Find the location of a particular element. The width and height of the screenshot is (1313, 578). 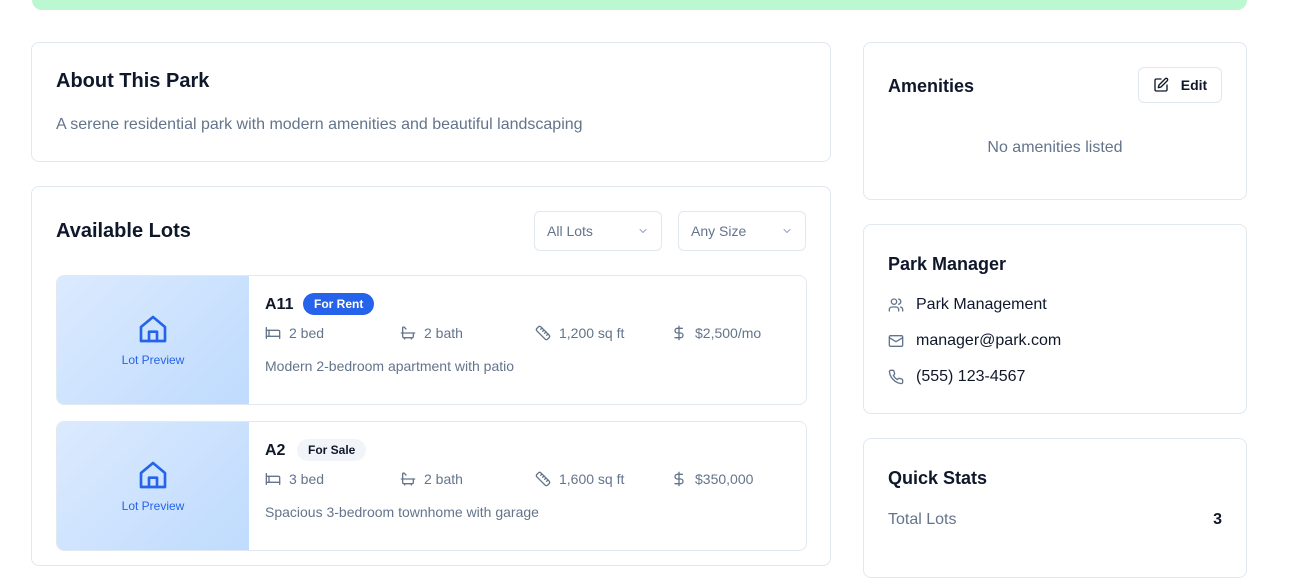

lot-size: 1,600 sq ft is located at coordinates (579, 479).